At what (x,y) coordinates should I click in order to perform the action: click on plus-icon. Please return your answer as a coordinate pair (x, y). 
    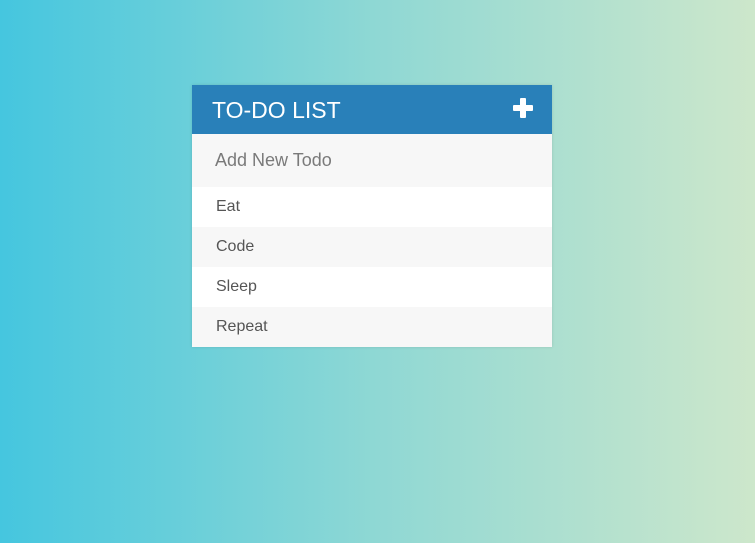
    Looking at the image, I should click on (523, 107).